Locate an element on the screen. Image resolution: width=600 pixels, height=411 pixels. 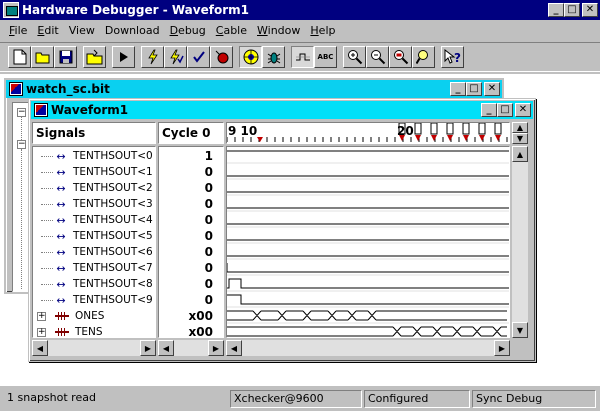
menu-download-label: ownload is located at coordinates (136, 30).